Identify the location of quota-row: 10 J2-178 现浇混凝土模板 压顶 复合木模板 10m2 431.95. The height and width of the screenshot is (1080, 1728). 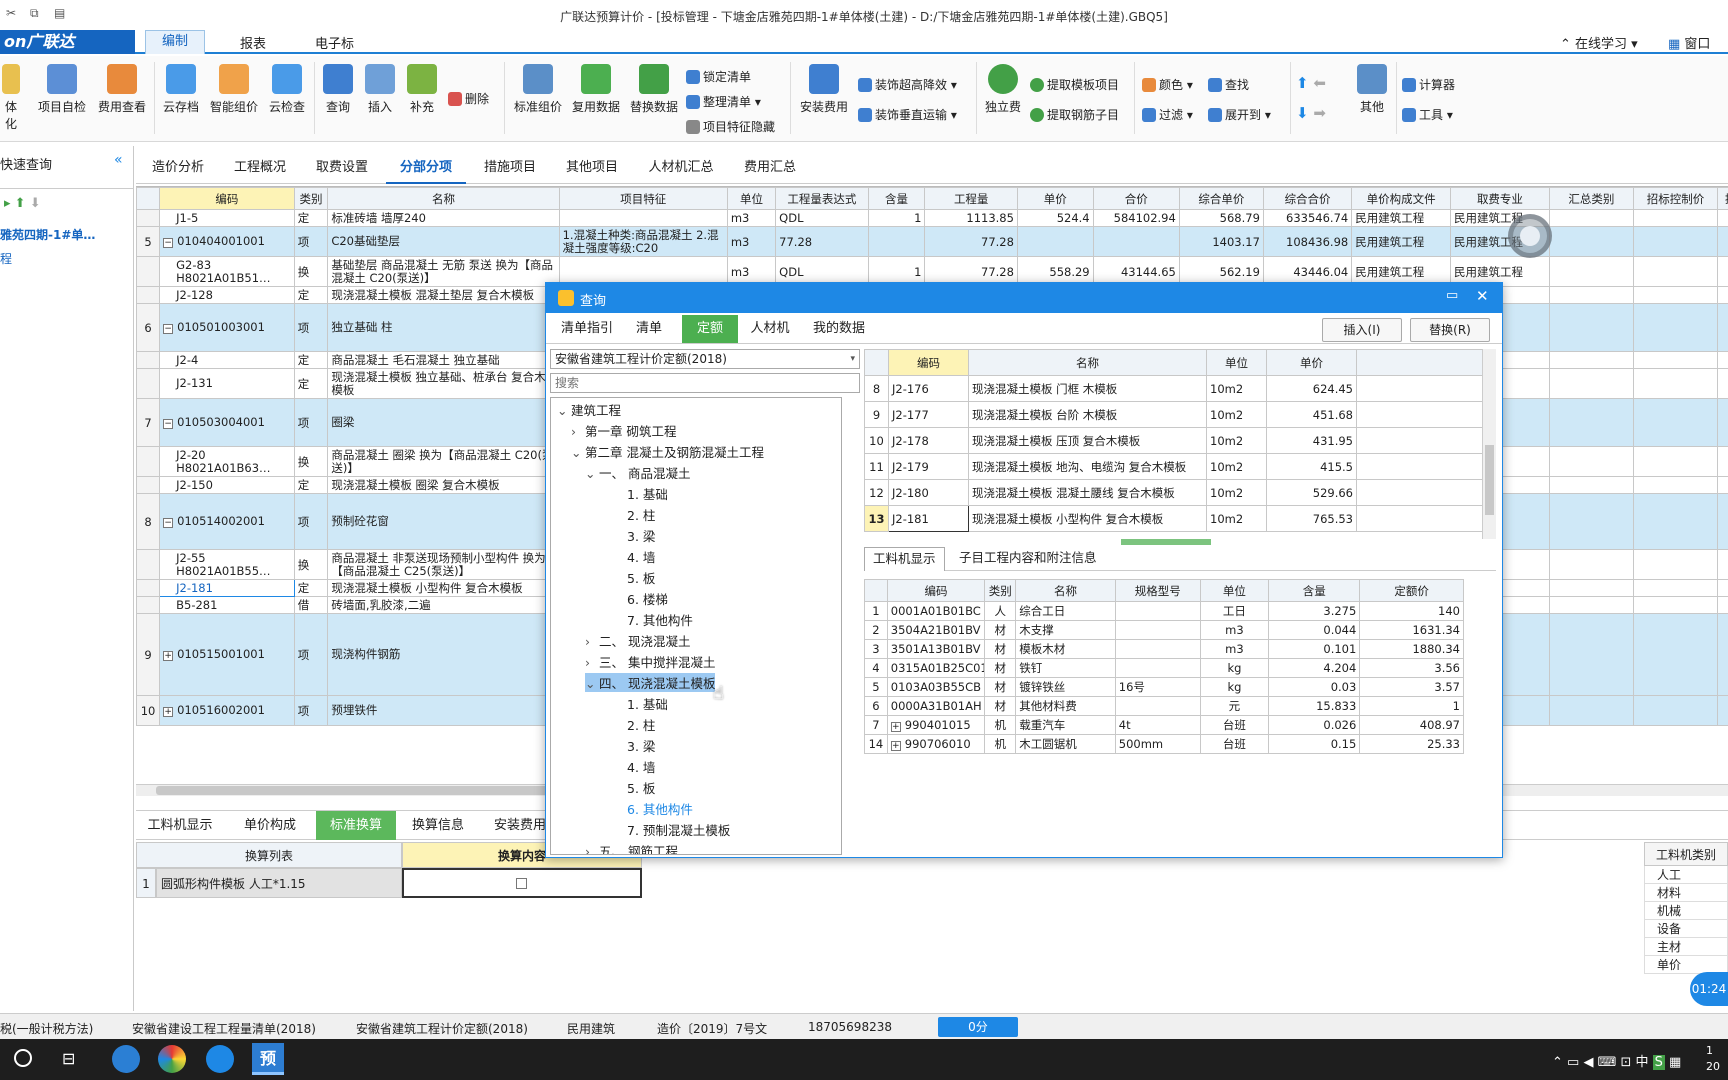
(1178, 440).